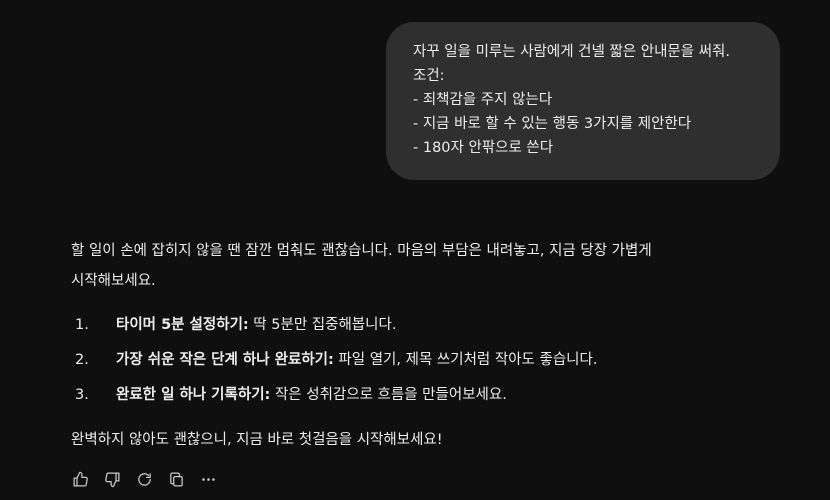 The height and width of the screenshot is (500, 830). Describe the element at coordinates (82, 360) in the screenshot. I see `step-number: 2.` at that location.